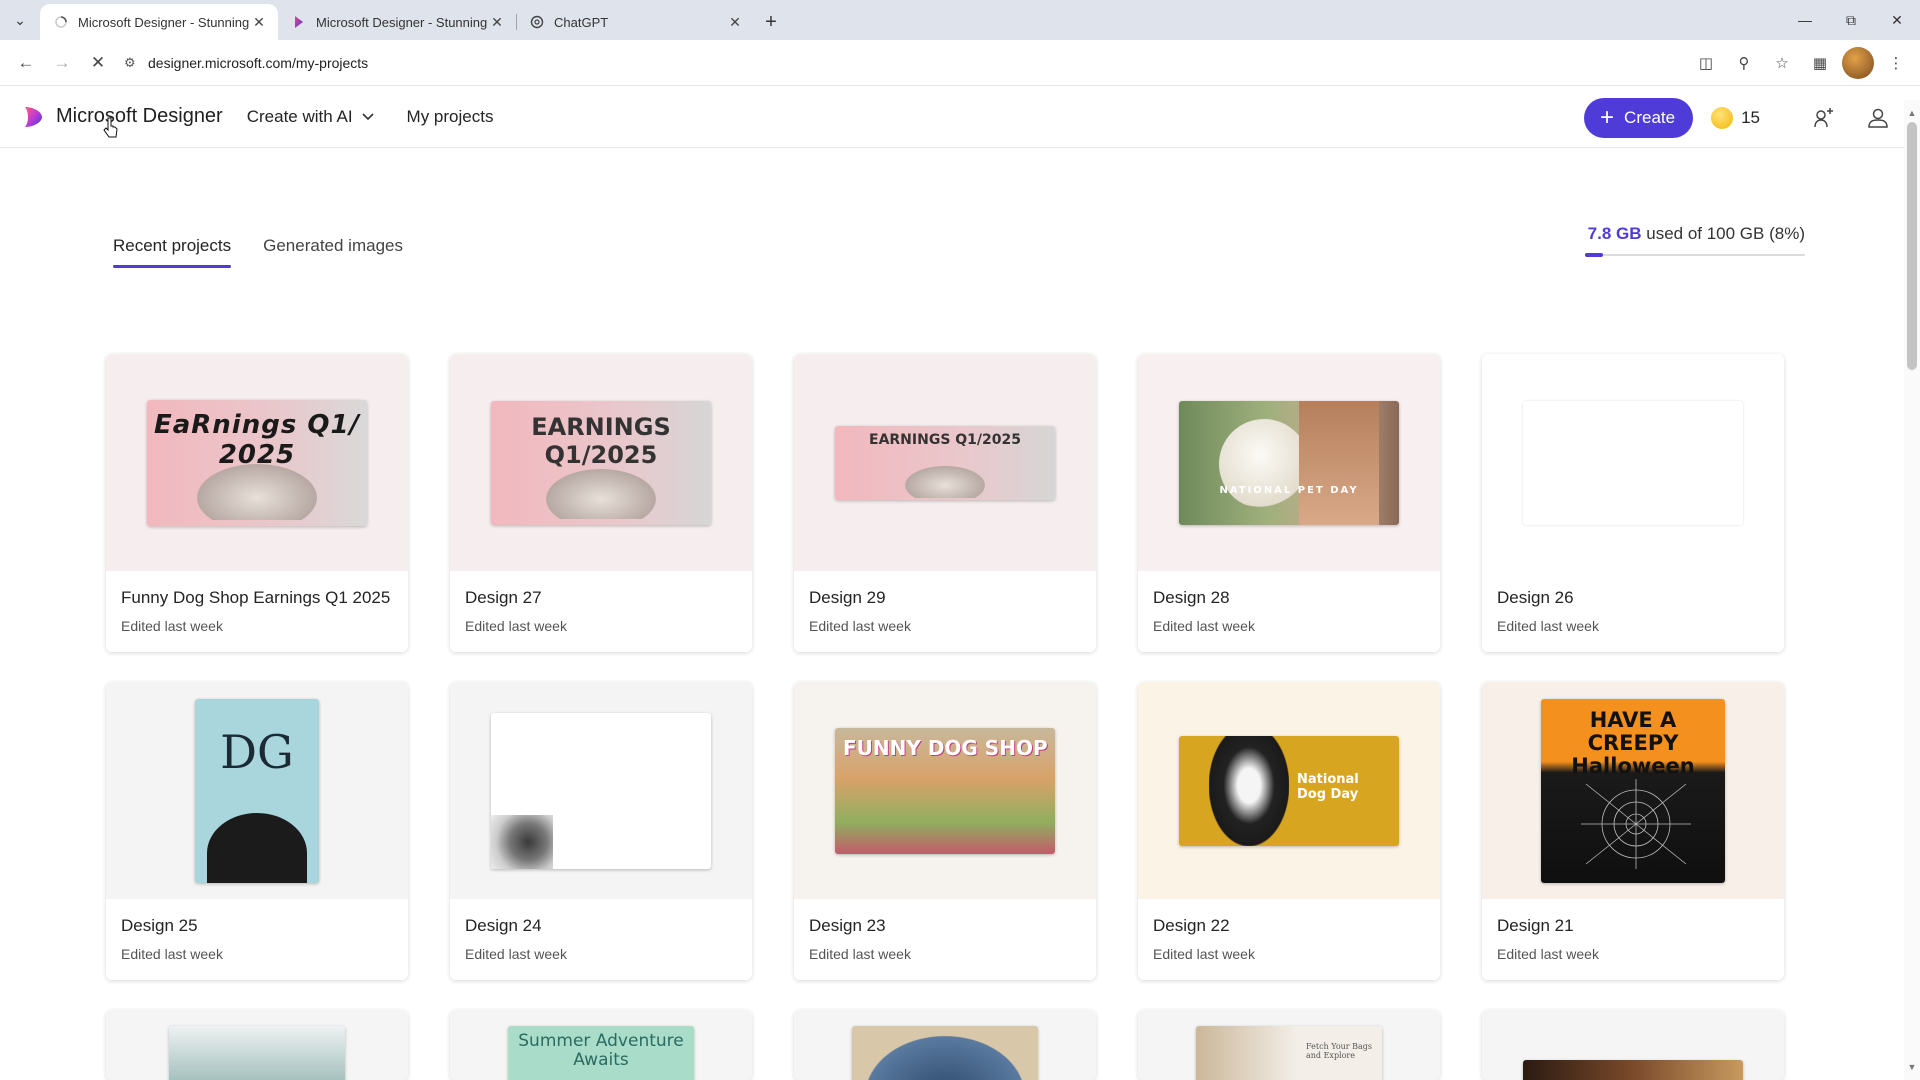 This screenshot has height=1080, width=1920. Describe the element at coordinates (258, 252) in the screenshot. I see `project-tabs: Recent projects Generated images` at that location.